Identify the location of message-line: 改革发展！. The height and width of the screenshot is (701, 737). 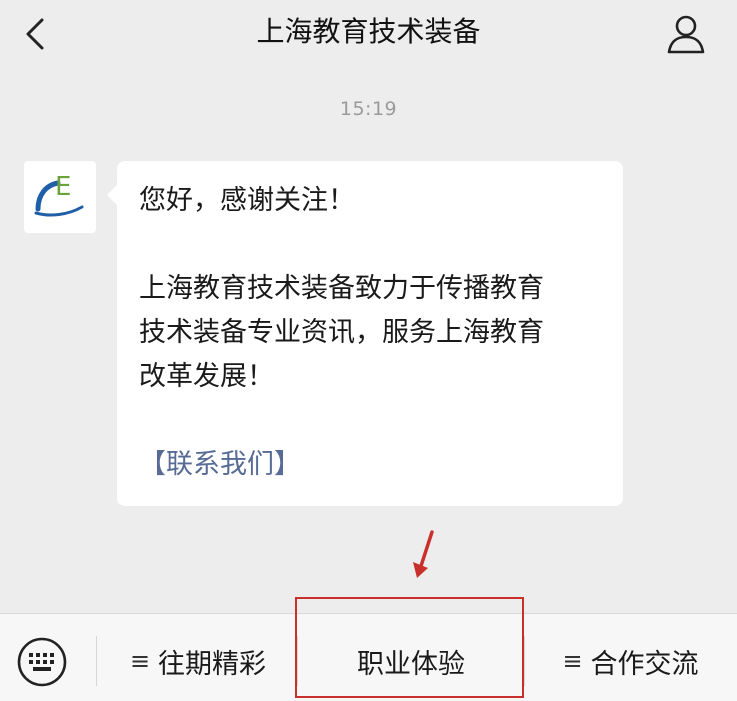
(206, 376).